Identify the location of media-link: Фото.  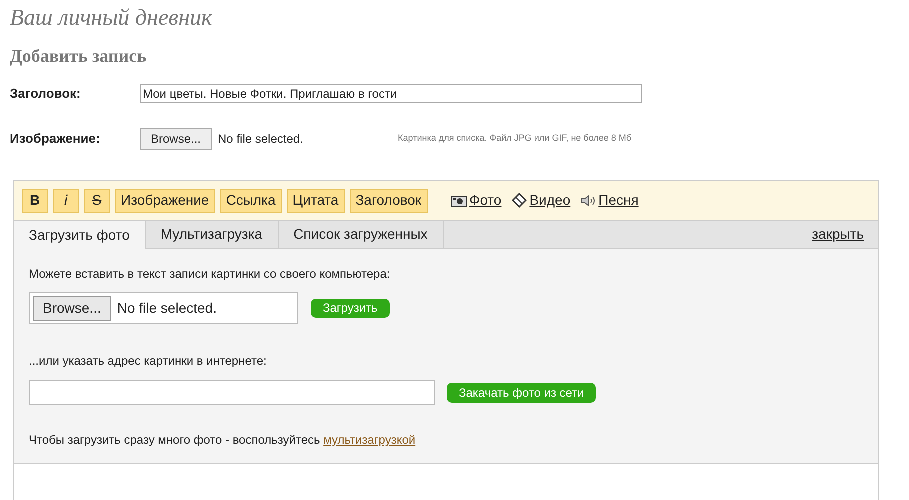
(486, 200).